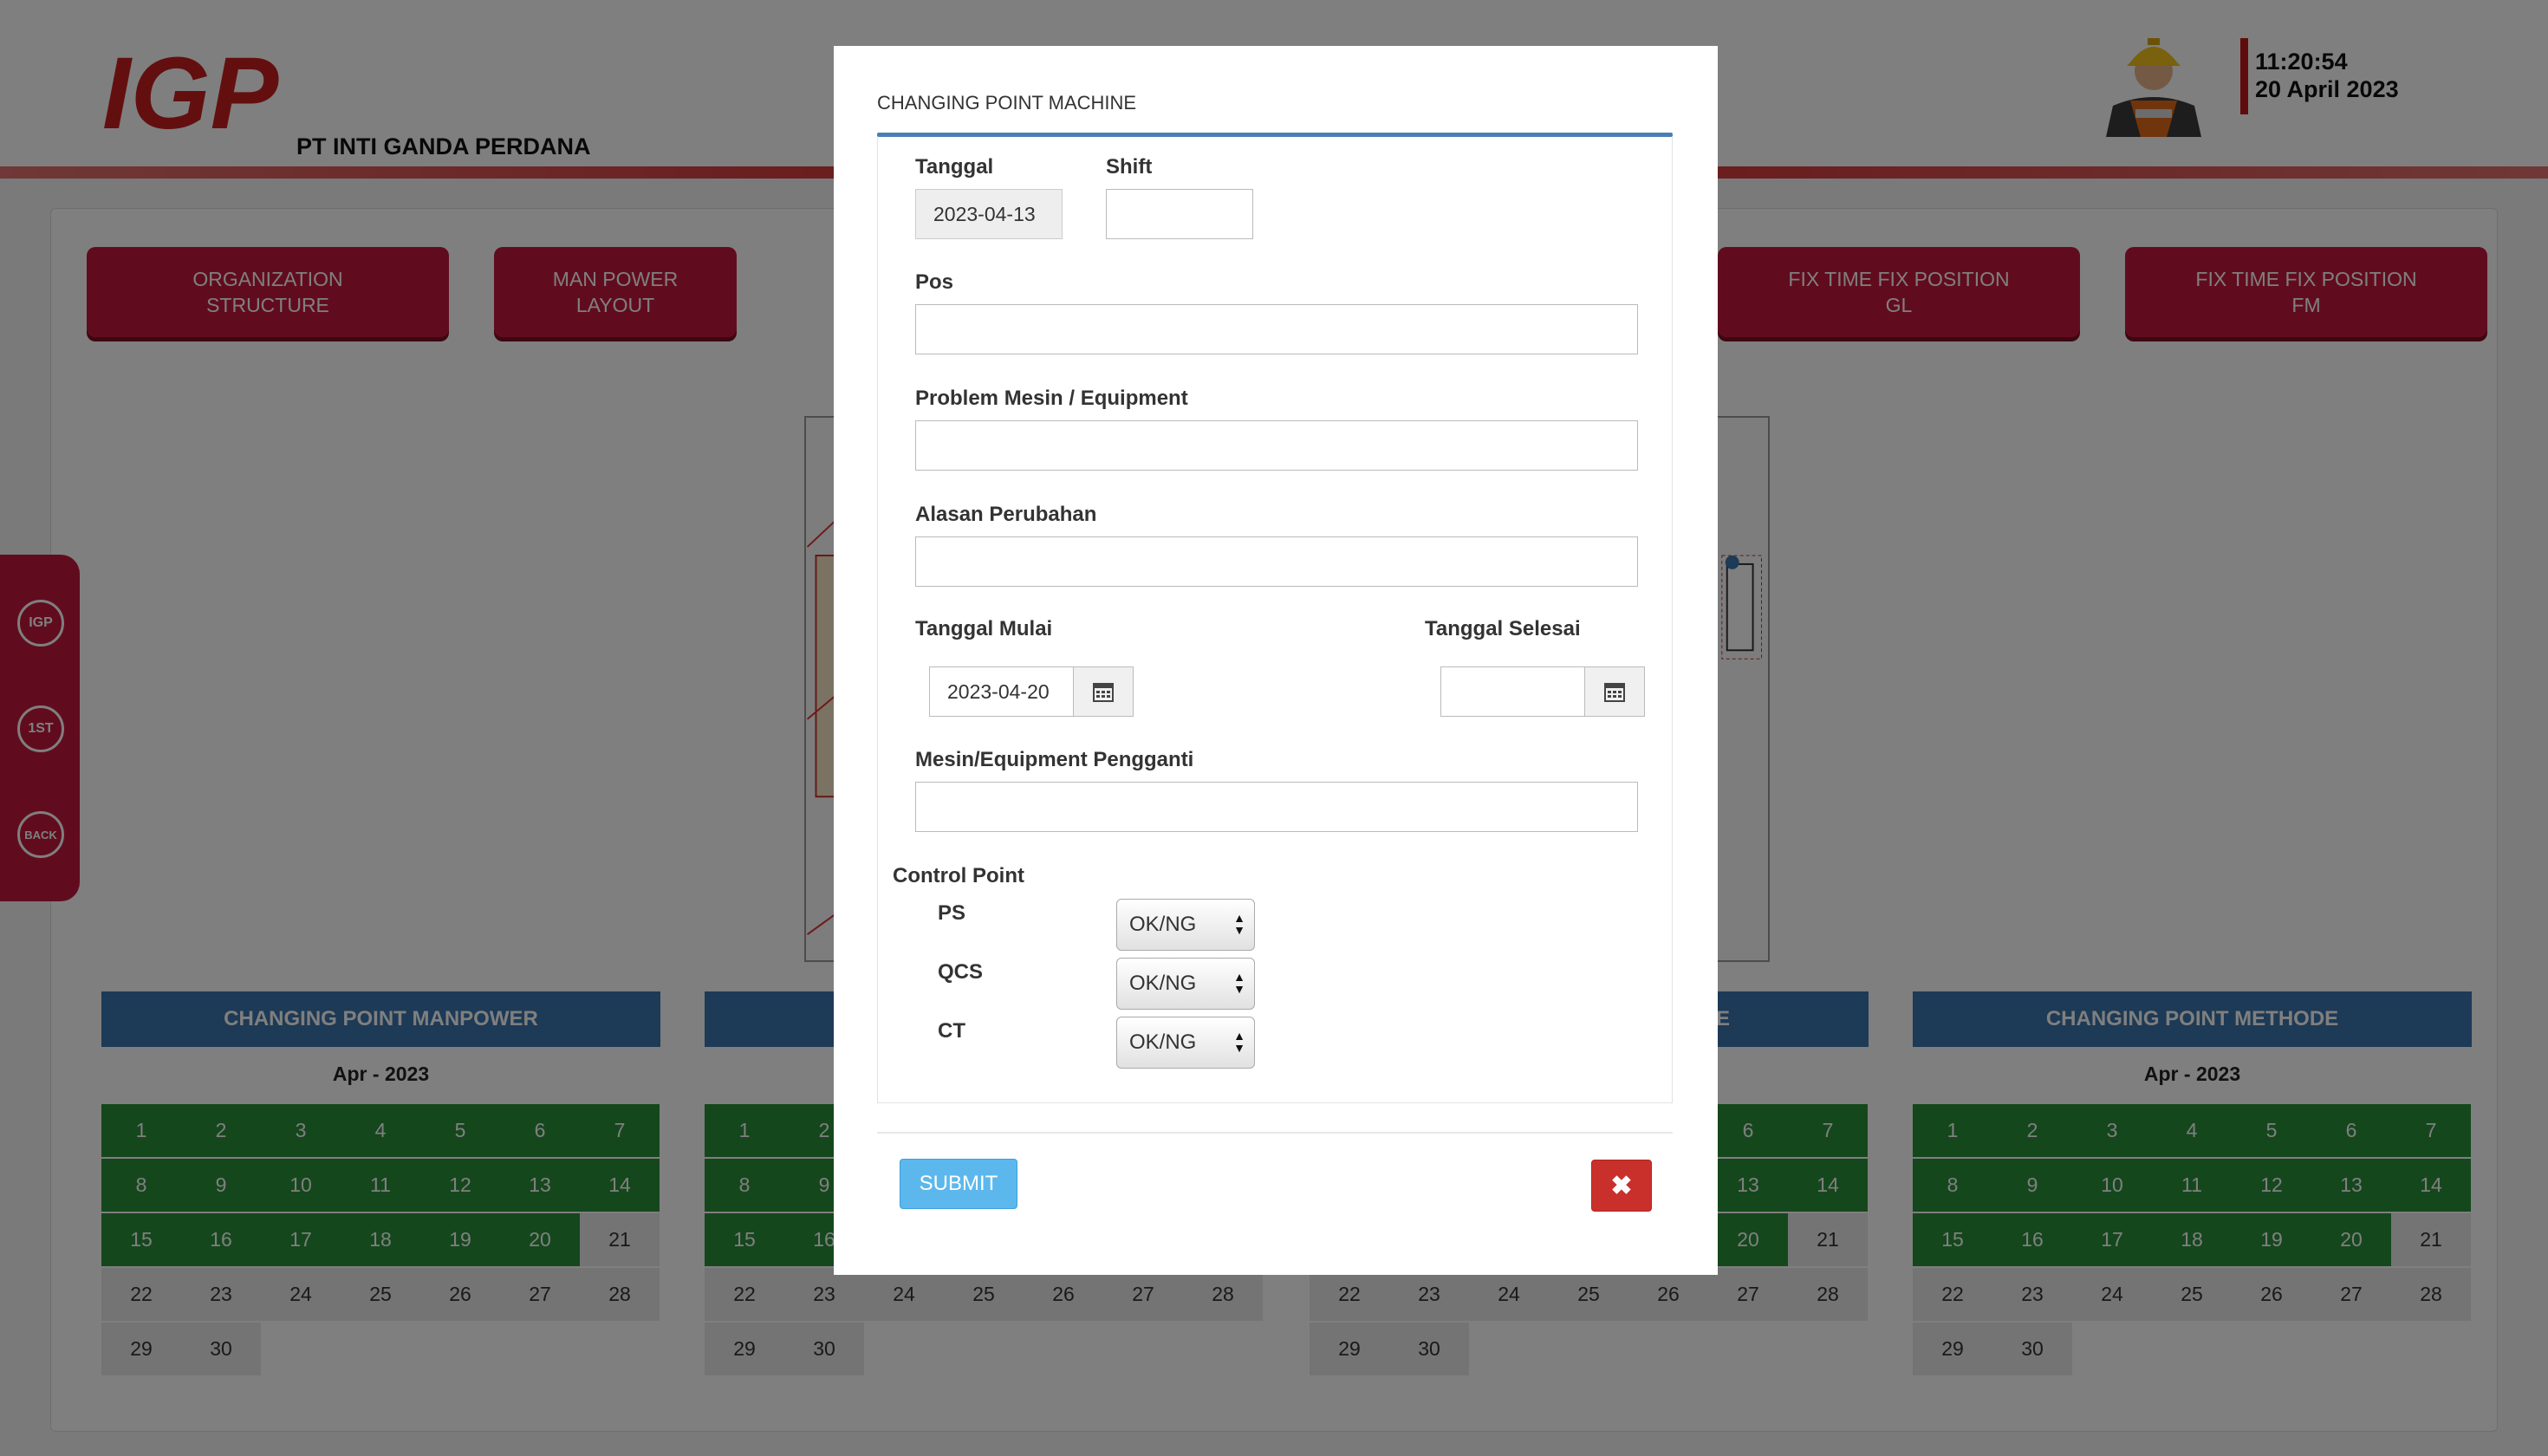 The width and height of the screenshot is (2548, 1456). Describe the element at coordinates (1276, 445) in the screenshot. I see `problem-mesin-field` at that location.